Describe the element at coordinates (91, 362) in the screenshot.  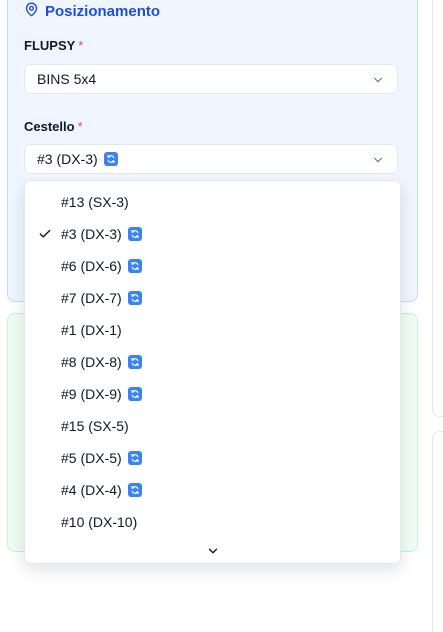
I see `dropdown-option-label: #8 (DX-8)` at that location.